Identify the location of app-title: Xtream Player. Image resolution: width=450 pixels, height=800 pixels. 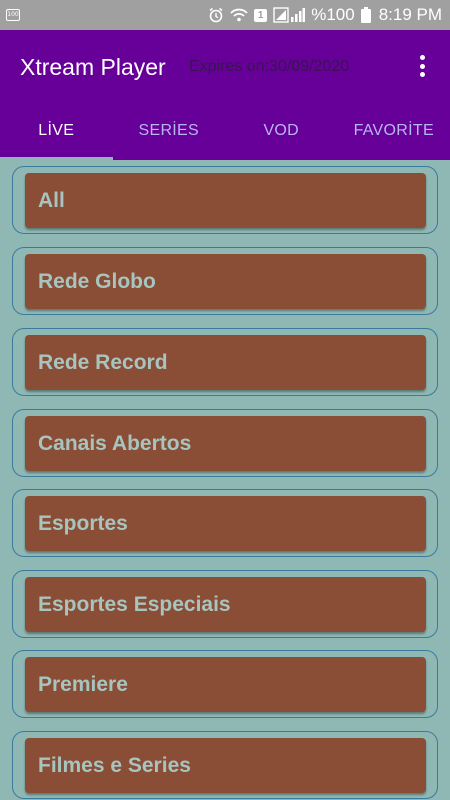
(93, 67).